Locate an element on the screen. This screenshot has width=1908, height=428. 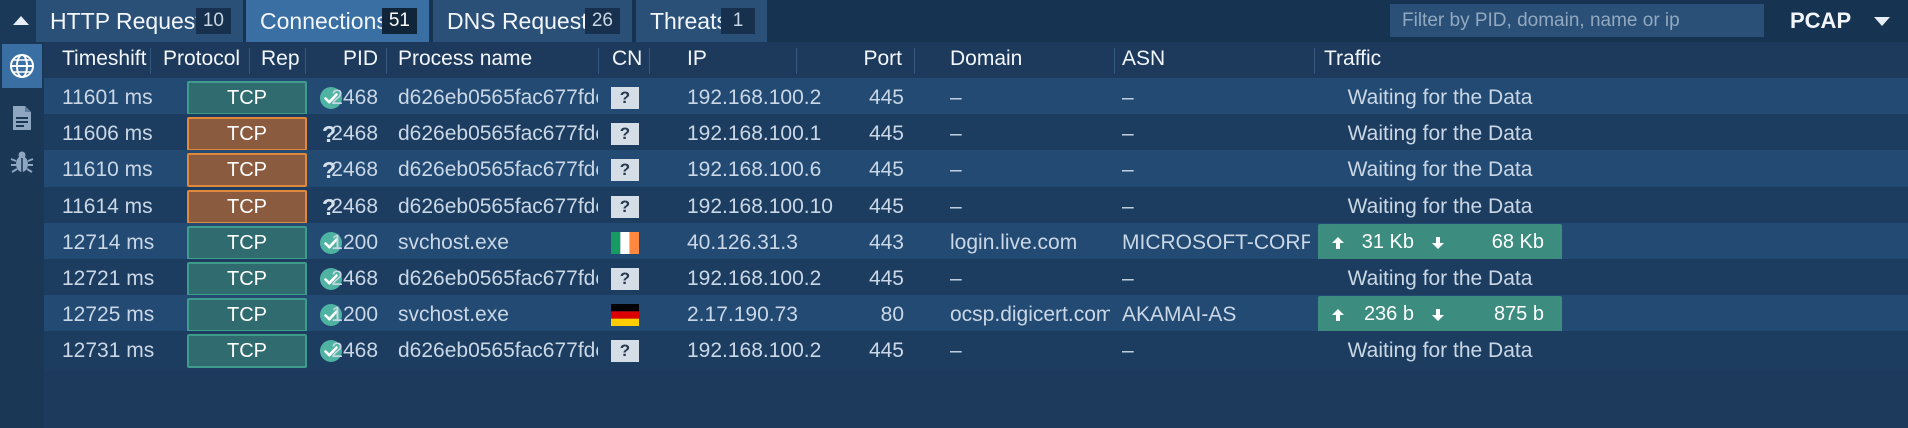
tab-count-badge: 26 is located at coordinates (602, 21).